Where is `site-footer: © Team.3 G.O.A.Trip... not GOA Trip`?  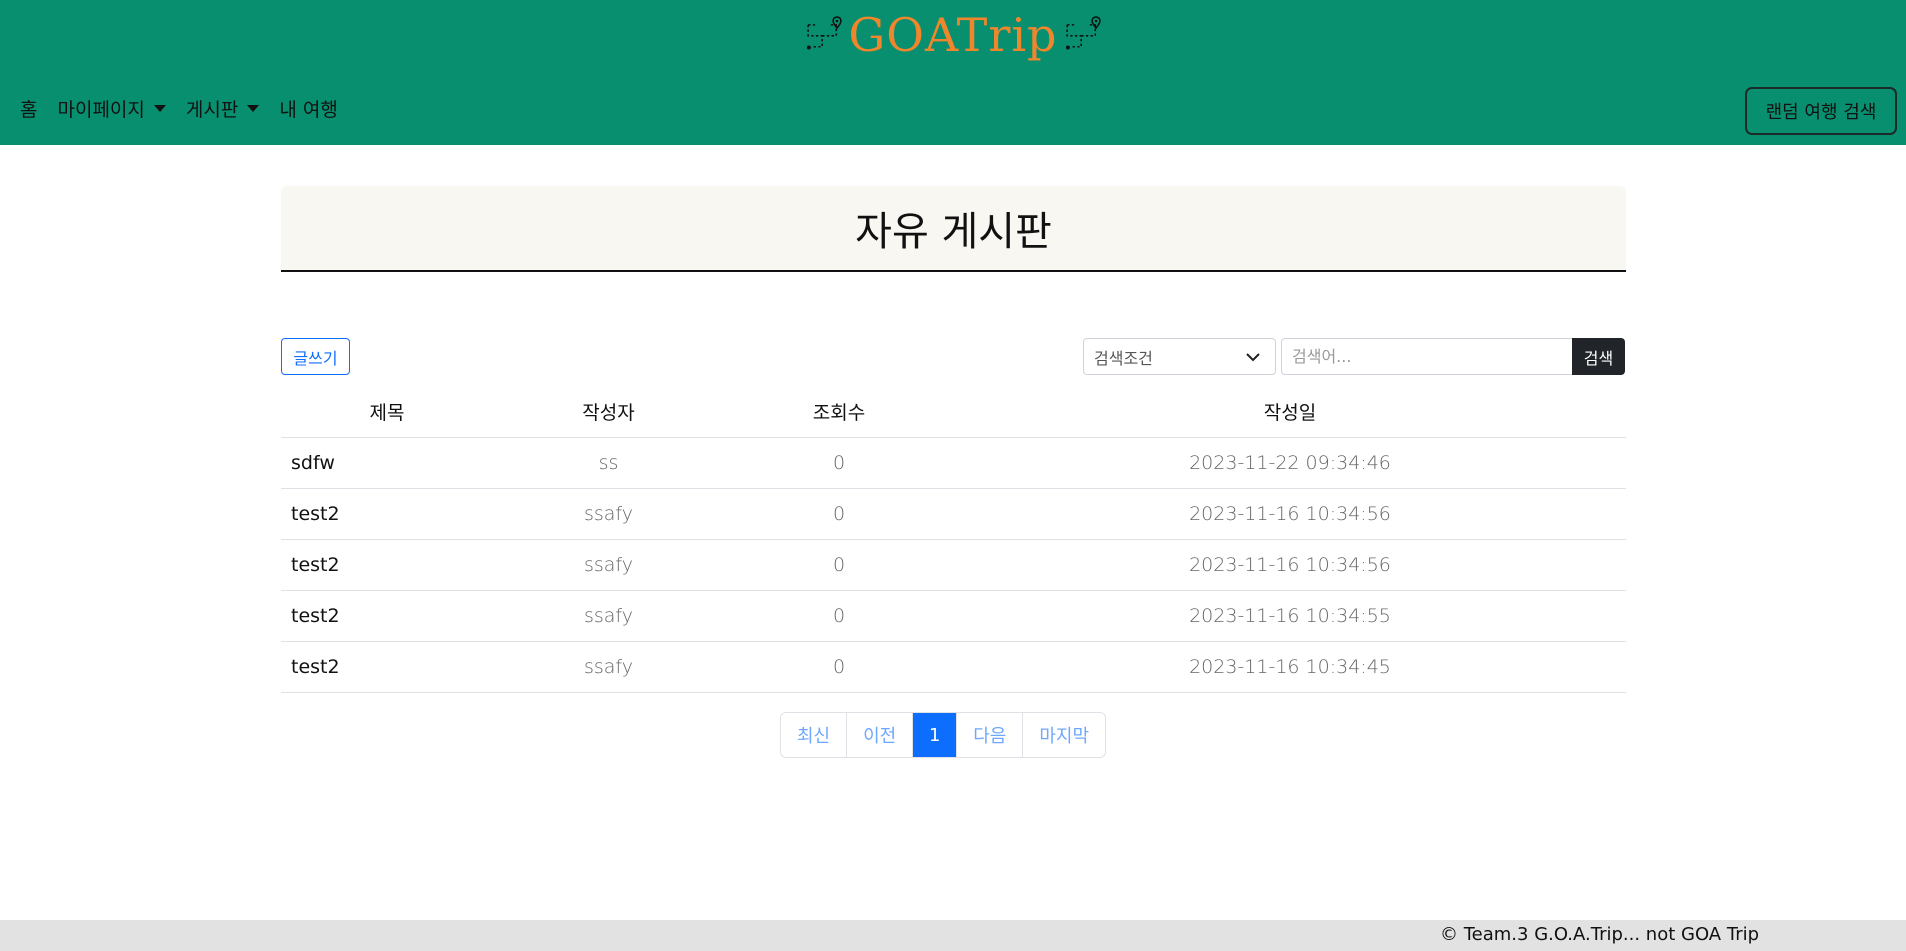
site-footer: © Team.3 G.O.A.Trip... not GOA Trip is located at coordinates (953, 935).